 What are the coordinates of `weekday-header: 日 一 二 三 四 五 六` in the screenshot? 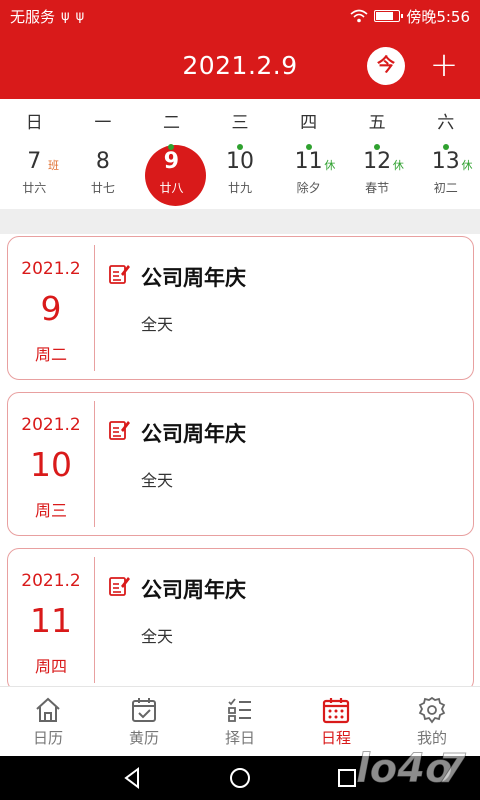 It's located at (240, 118).